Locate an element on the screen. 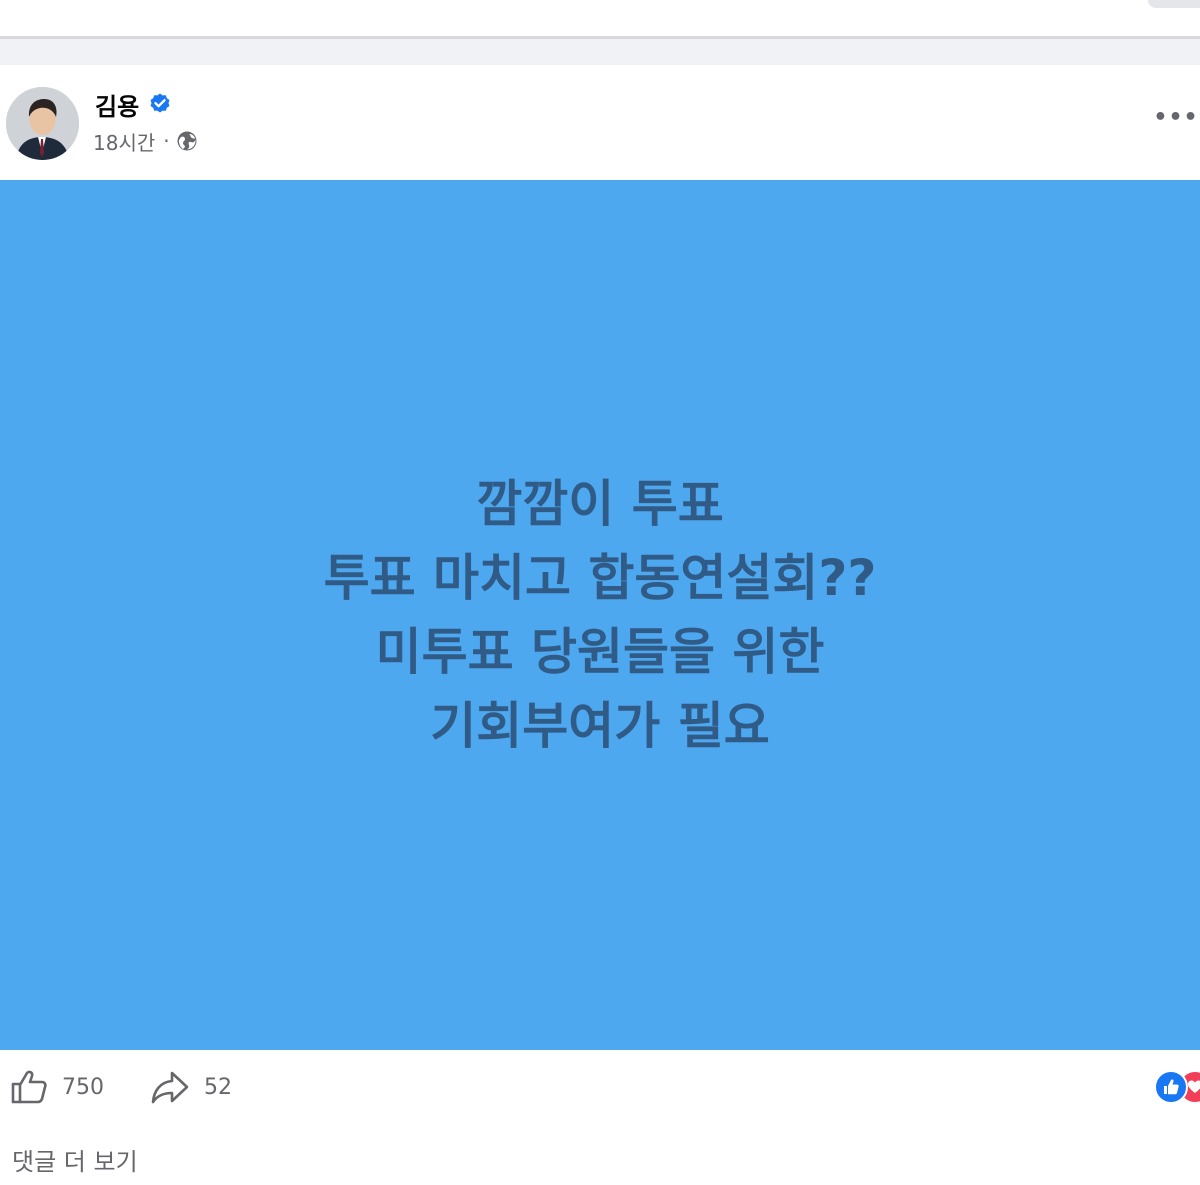  author-row: 김용 is located at coordinates (133, 104).